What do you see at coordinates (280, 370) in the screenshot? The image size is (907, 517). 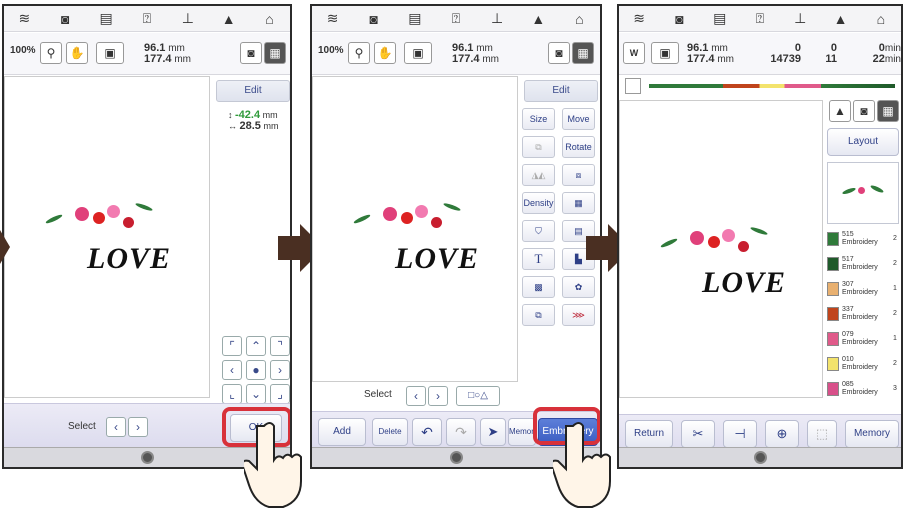 I see `move-right-button: ›` at bounding box center [280, 370].